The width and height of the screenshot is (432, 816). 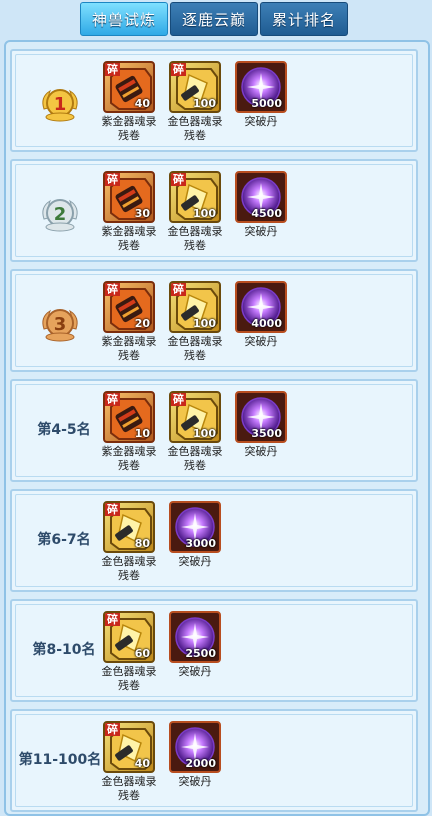 What do you see at coordinates (142, 433) in the screenshot?
I see `item-quantity: 10` at bounding box center [142, 433].